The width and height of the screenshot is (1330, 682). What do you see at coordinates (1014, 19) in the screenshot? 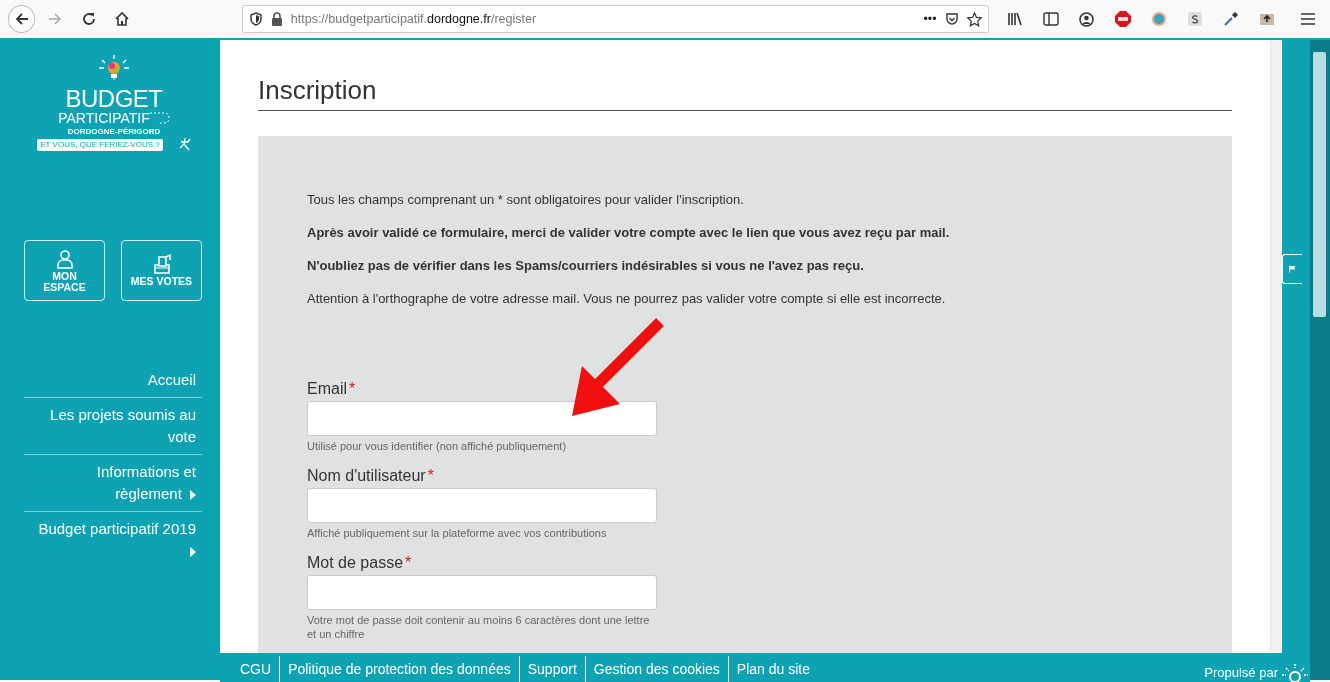
I see `library-icon` at bounding box center [1014, 19].